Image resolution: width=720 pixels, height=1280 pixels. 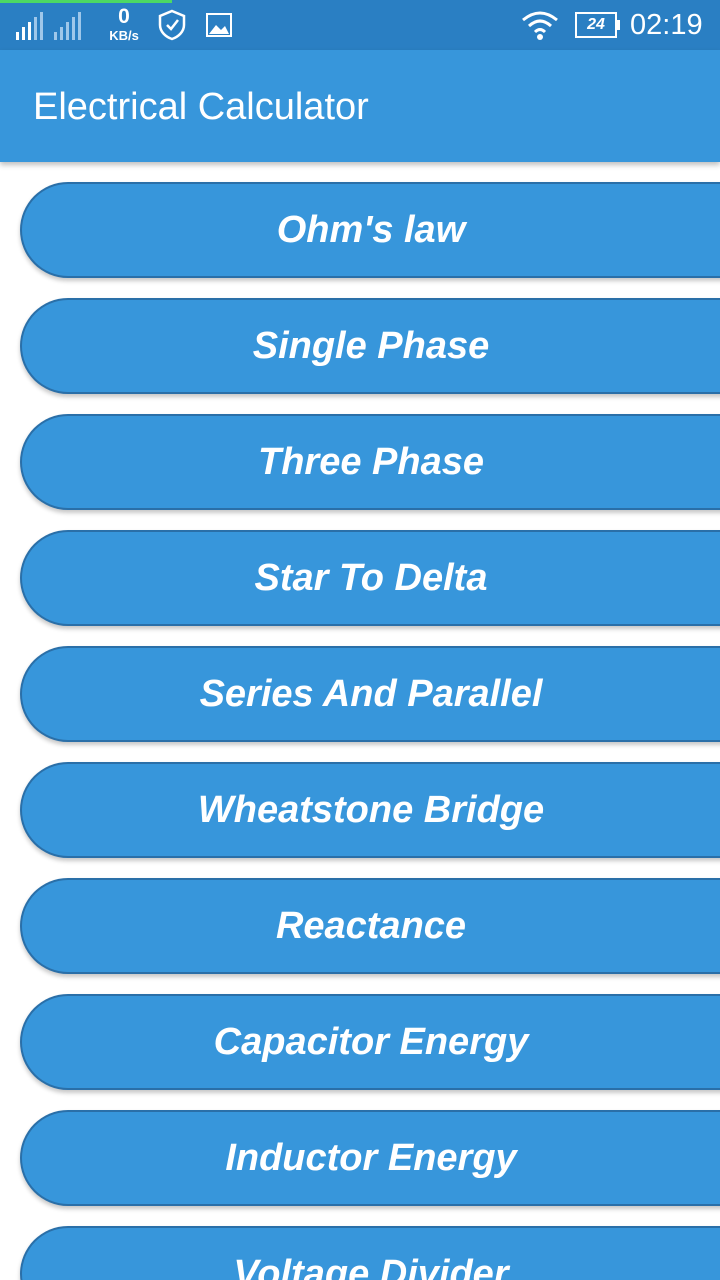 What do you see at coordinates (172, 25) in the screenshot?
I see `shield-icon` at bounding box center [172, 25].